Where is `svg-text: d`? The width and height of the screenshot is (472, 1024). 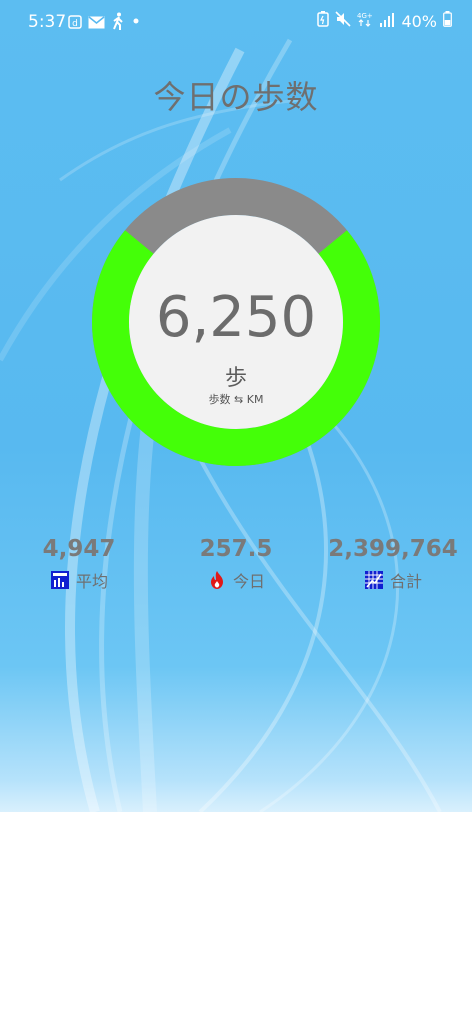 svg-text: d is located at coordinates (75, 24).